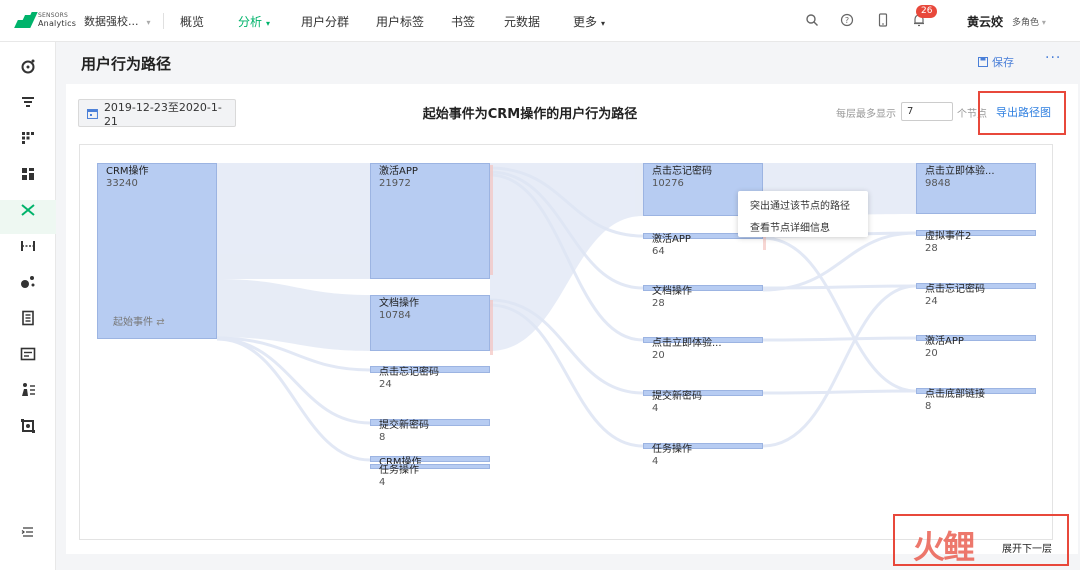 This screenshot has width=1080, height=570. I want to click on path-node-count: 21972, so click(395, 183).